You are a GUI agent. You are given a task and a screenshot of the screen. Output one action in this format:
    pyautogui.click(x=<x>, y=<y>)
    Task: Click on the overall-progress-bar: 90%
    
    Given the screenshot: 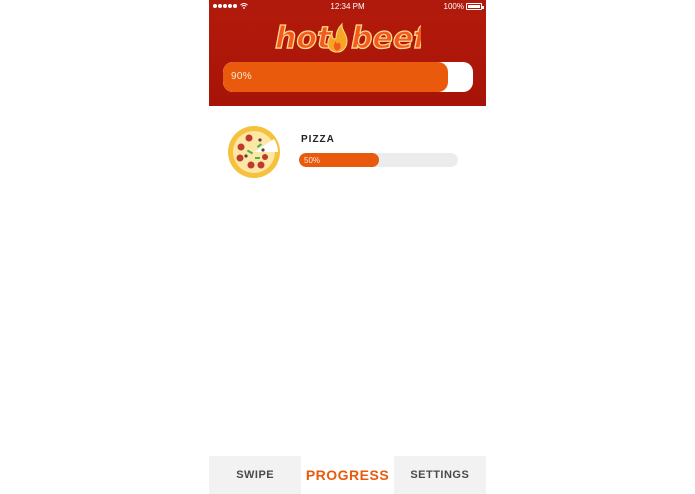 What is the action you would take?
    pyautogui.click(x=348, y=77)
    